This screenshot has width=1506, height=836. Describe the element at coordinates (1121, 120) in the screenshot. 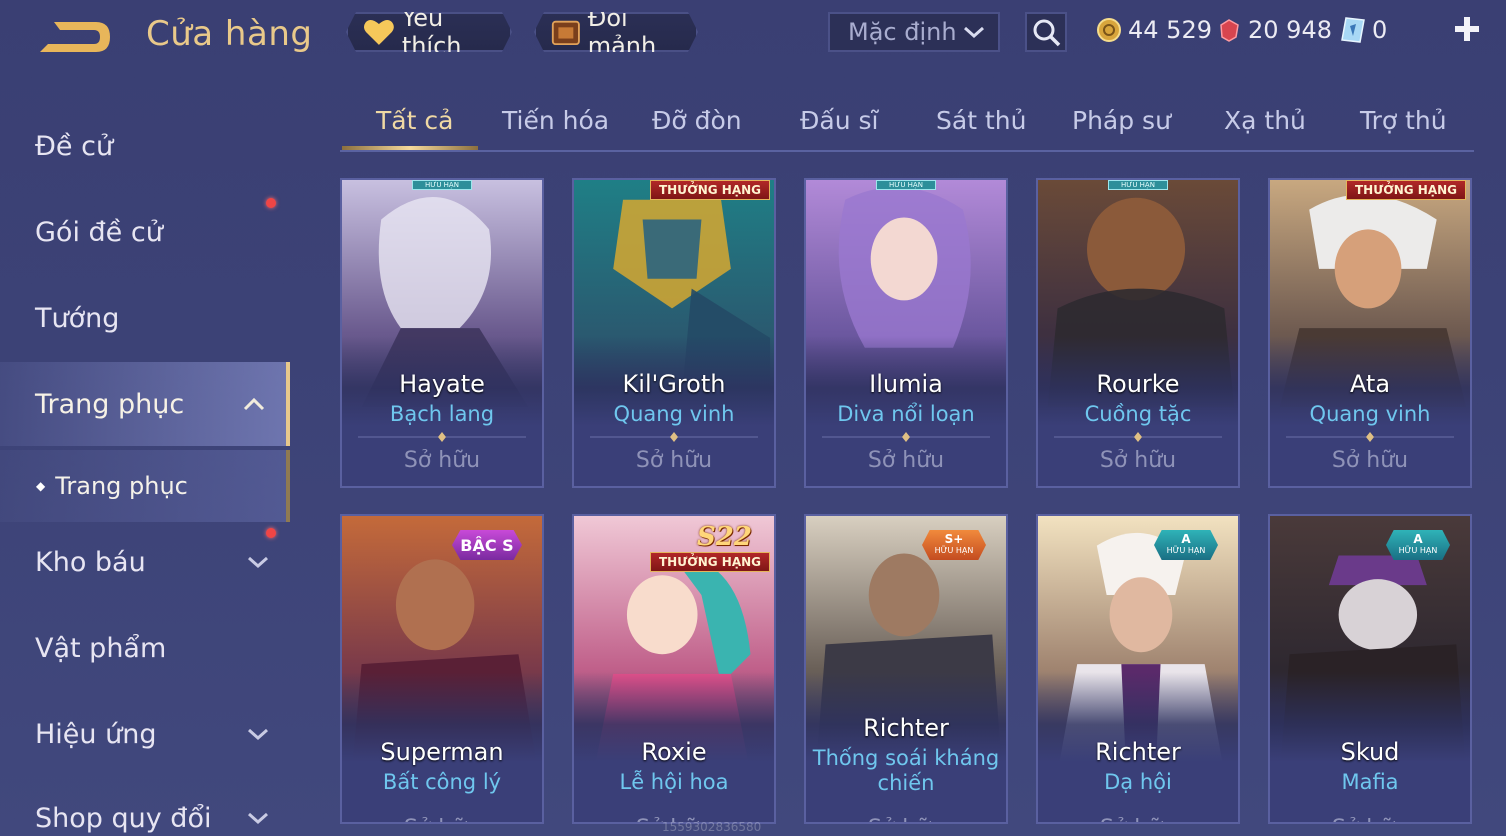

I see `tab-mage: Pháp sư` at that location.